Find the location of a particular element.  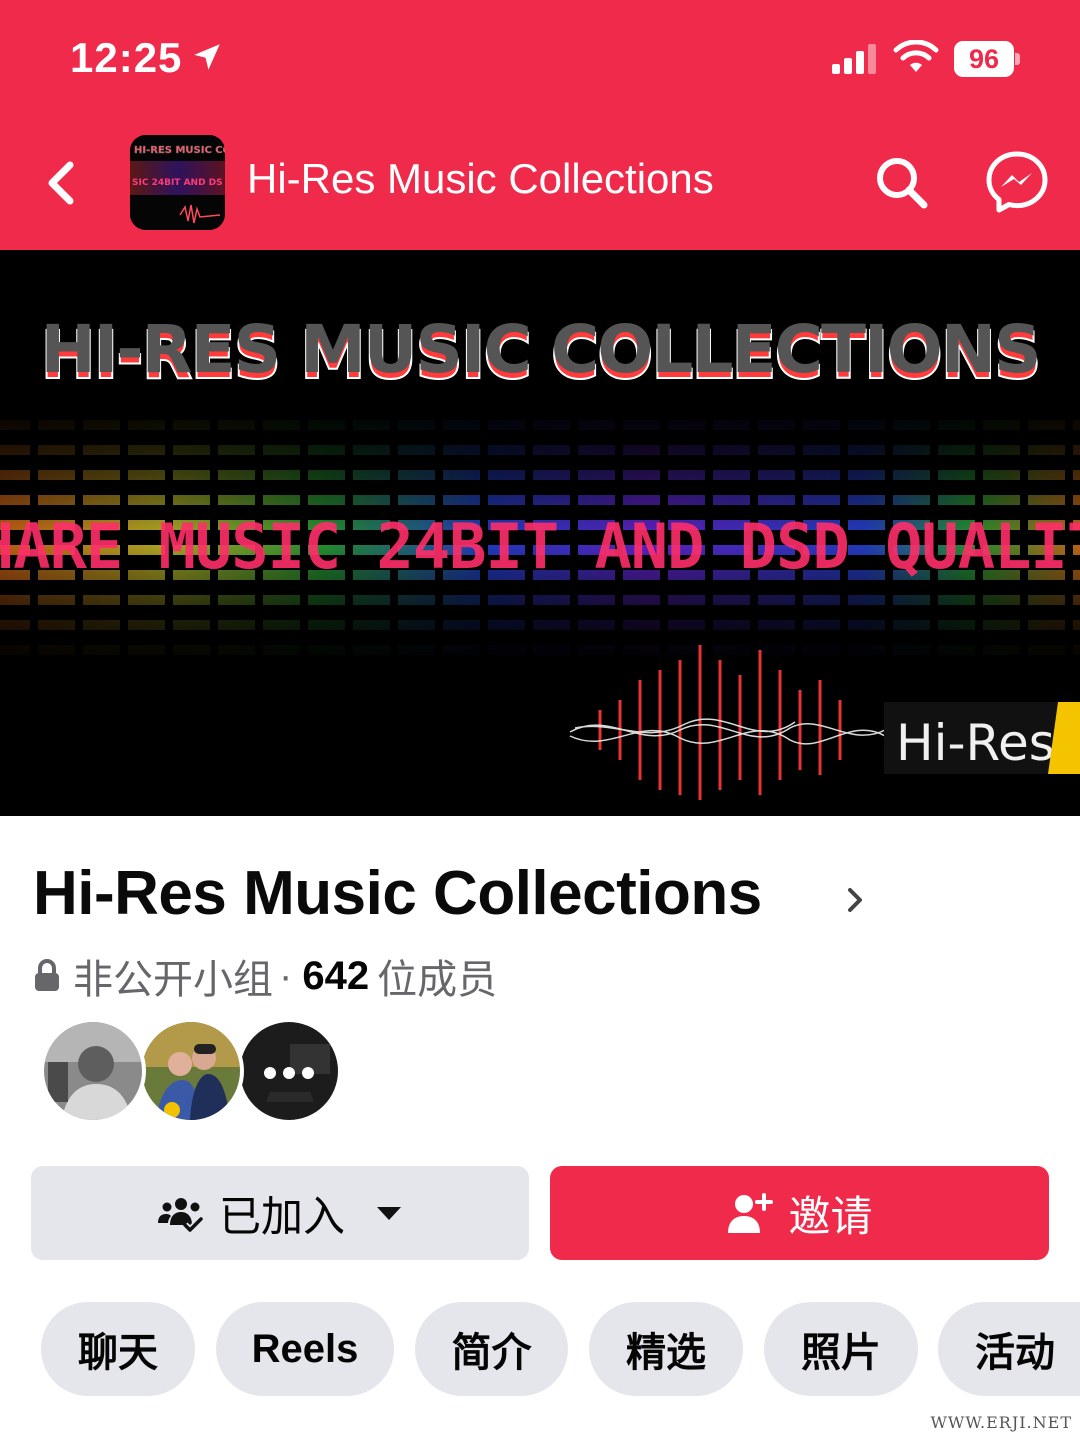

svg-text: SIC 24BIT AND DS is located at coordinates (177, 183).